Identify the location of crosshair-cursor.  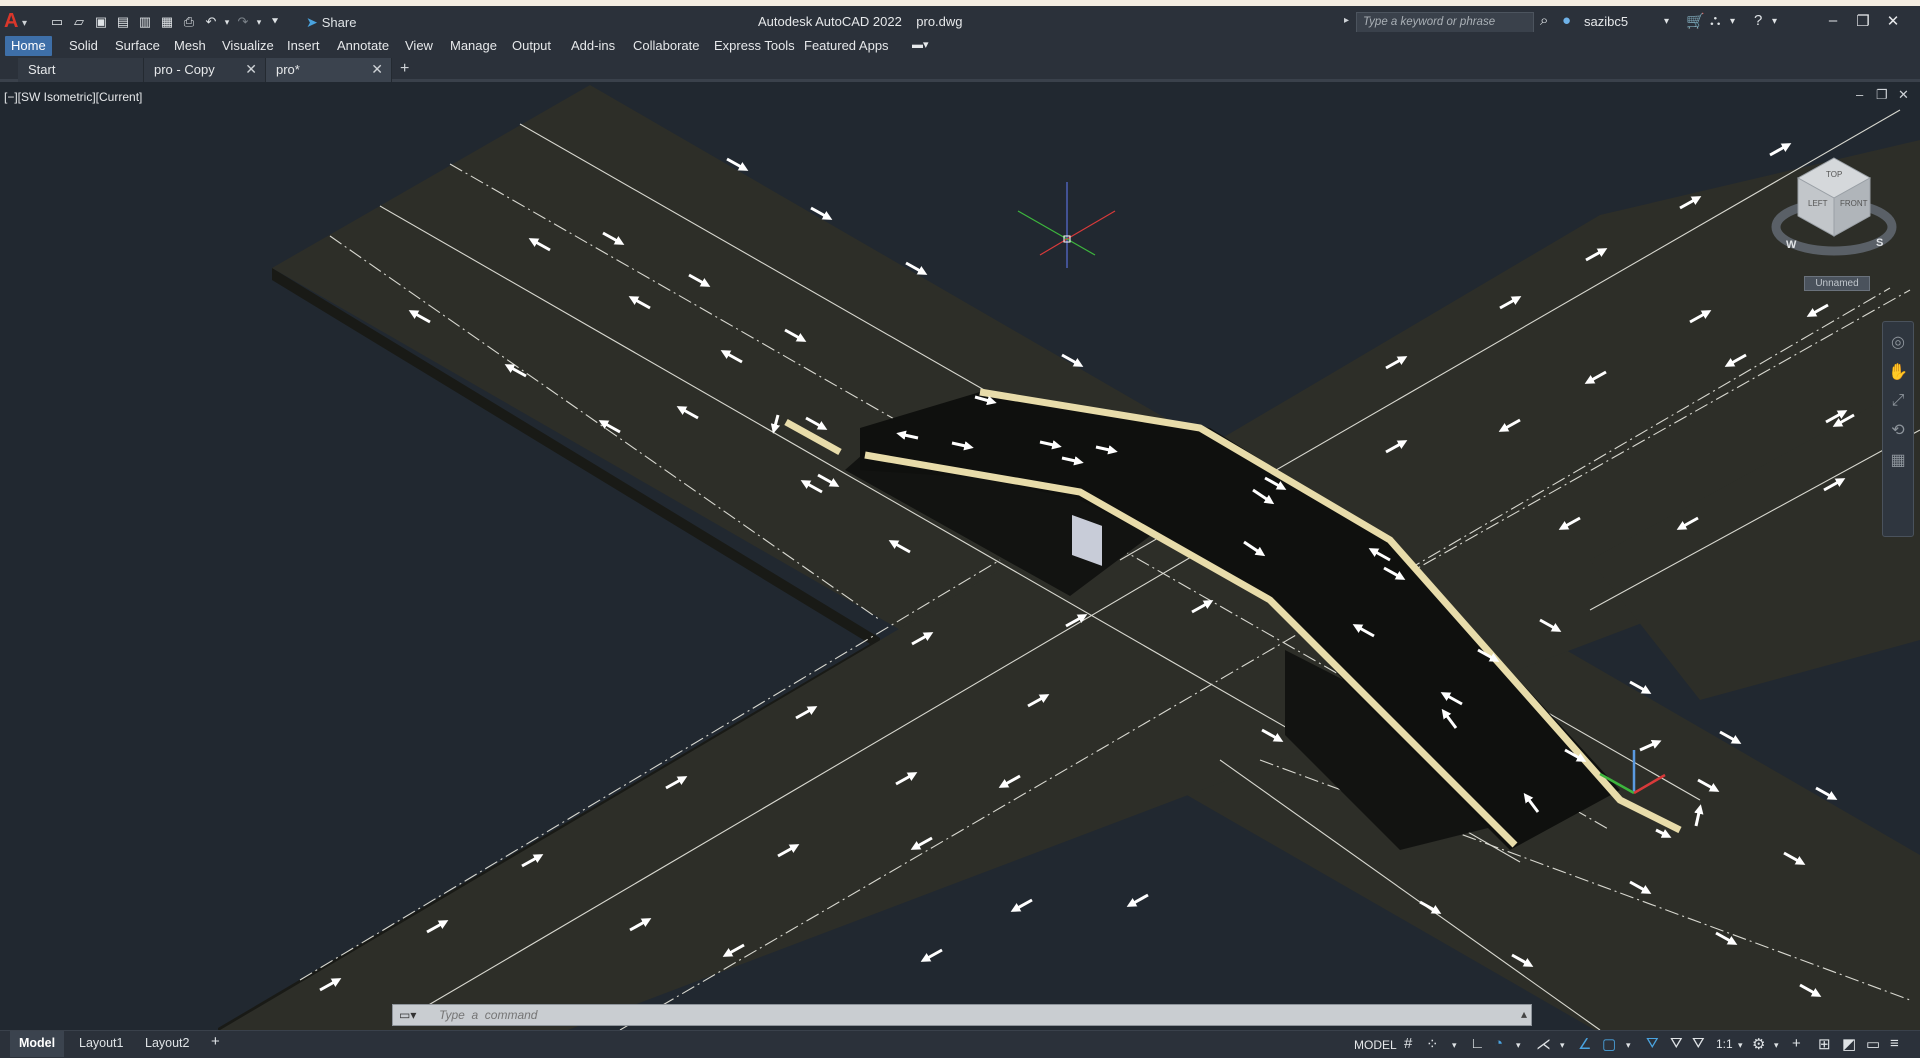
(1066, 225).